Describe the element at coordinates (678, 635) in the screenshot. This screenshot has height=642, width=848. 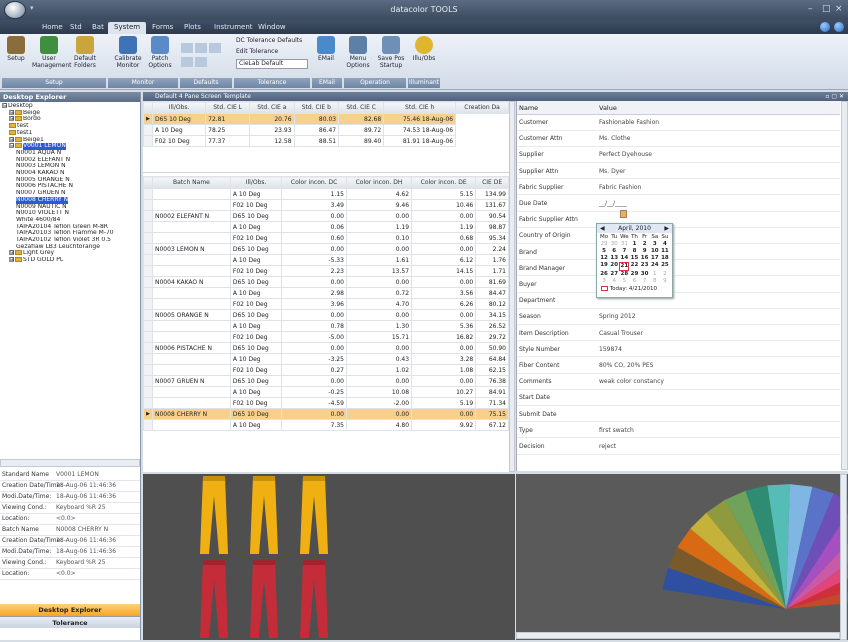
I see `fan-horizontal-scrollbar` at that location.